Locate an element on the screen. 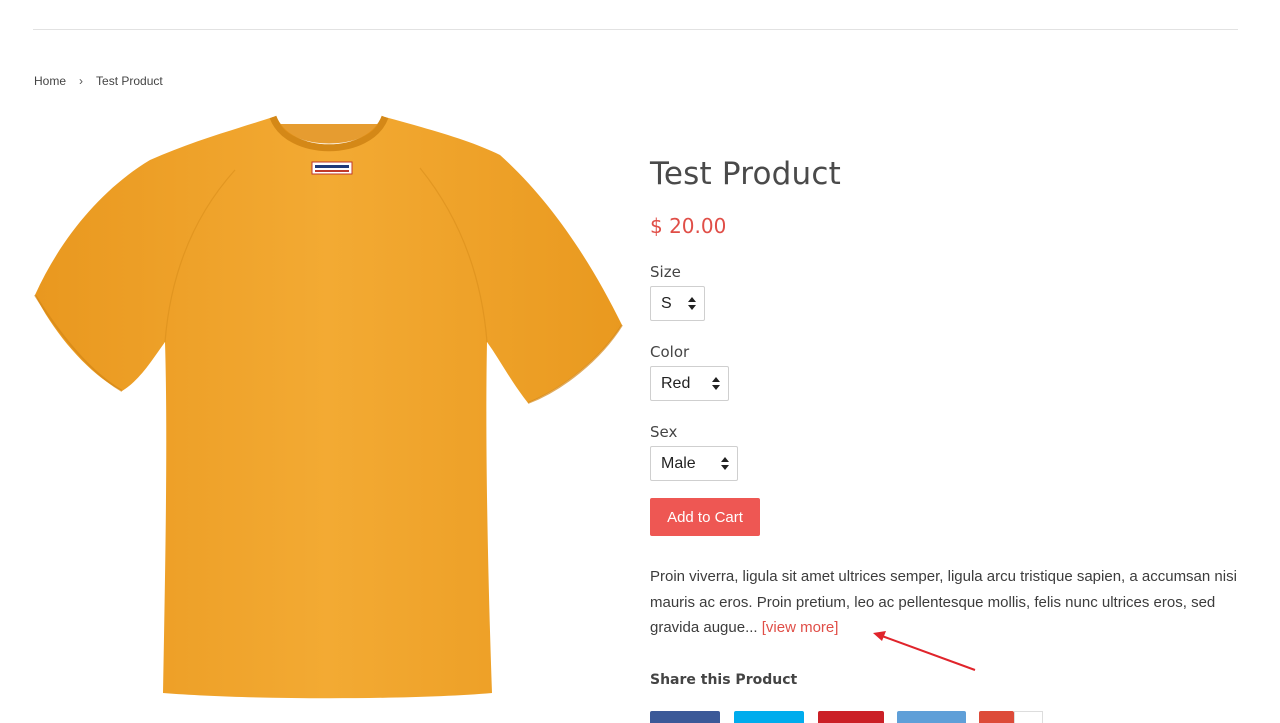 The width and height of the screenshot is (1280, 723). share-count-badge is located at coordinates (1028, 717).